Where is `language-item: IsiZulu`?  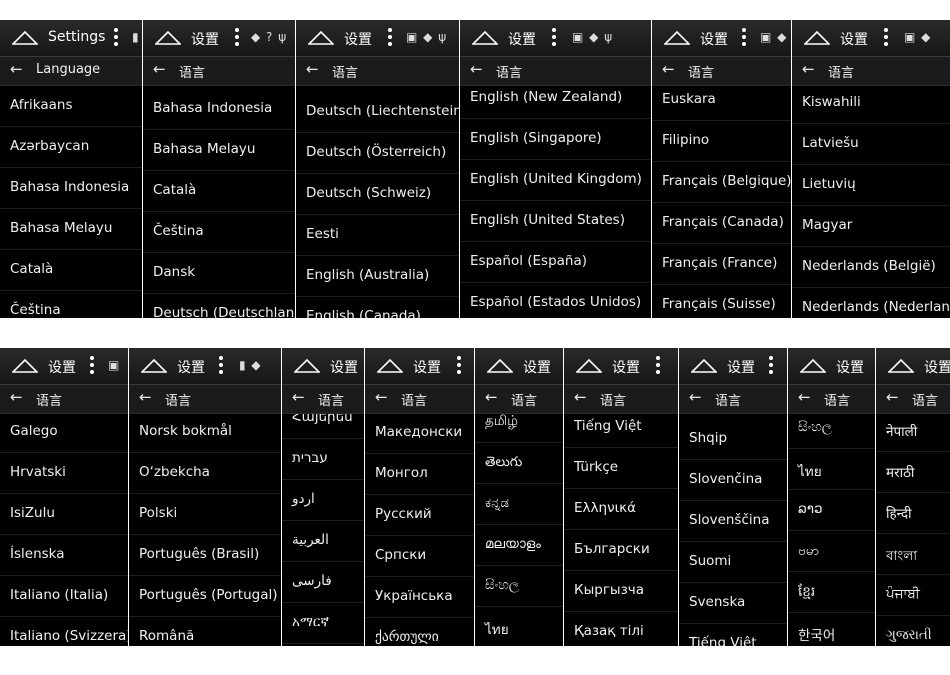
language-item: IsiZulu is located at coordinates (64, 514).